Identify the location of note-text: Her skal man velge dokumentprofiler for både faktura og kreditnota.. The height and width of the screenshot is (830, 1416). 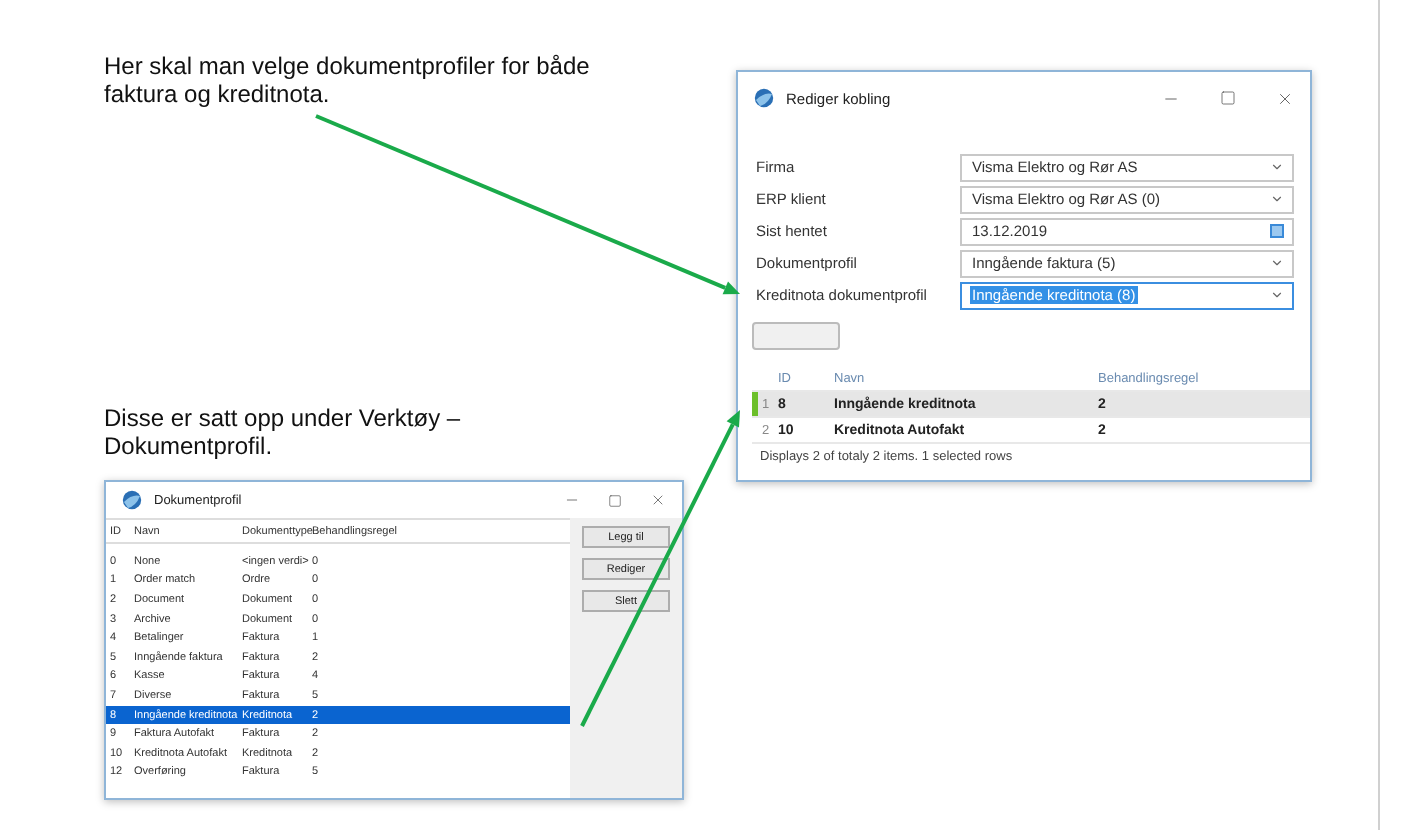
(348, 80).